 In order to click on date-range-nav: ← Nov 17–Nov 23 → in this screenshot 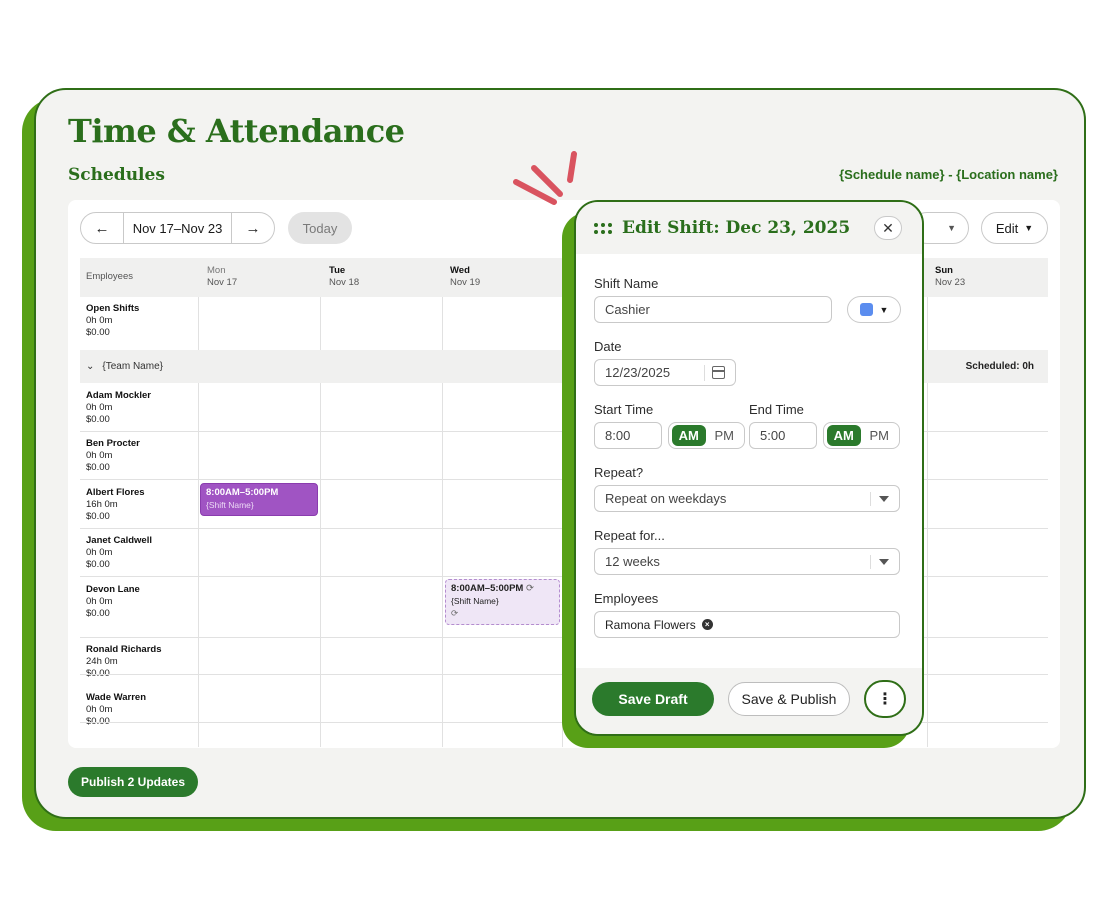, I will do `click(177, 228)`.